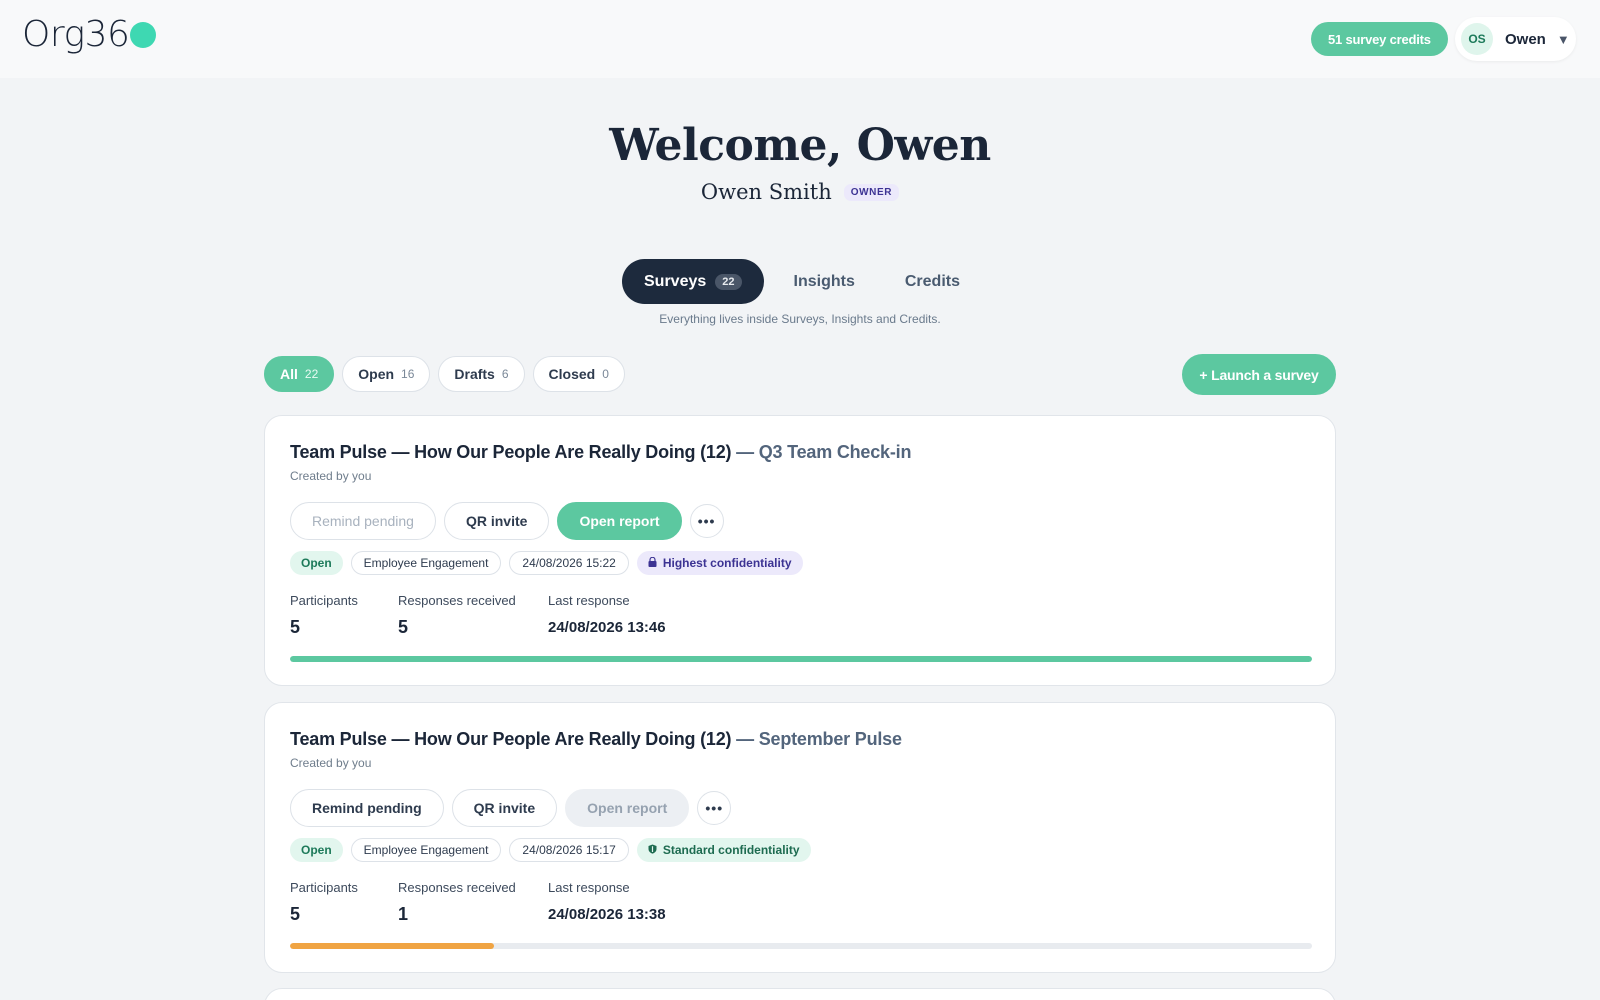 This screenshot has width=1600, height=1000. I want to click on filter-closed: Closed 0, so click(578, 374).